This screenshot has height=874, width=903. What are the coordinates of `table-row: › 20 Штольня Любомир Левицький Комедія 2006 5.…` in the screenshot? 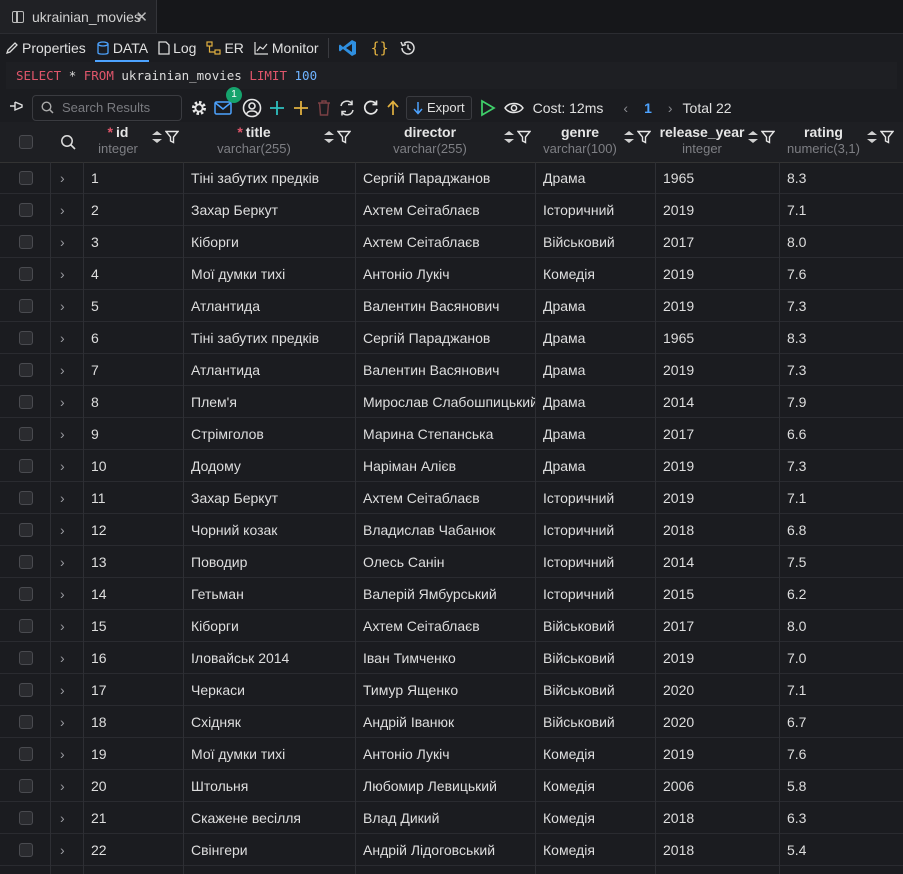 It's located at (451, 786).